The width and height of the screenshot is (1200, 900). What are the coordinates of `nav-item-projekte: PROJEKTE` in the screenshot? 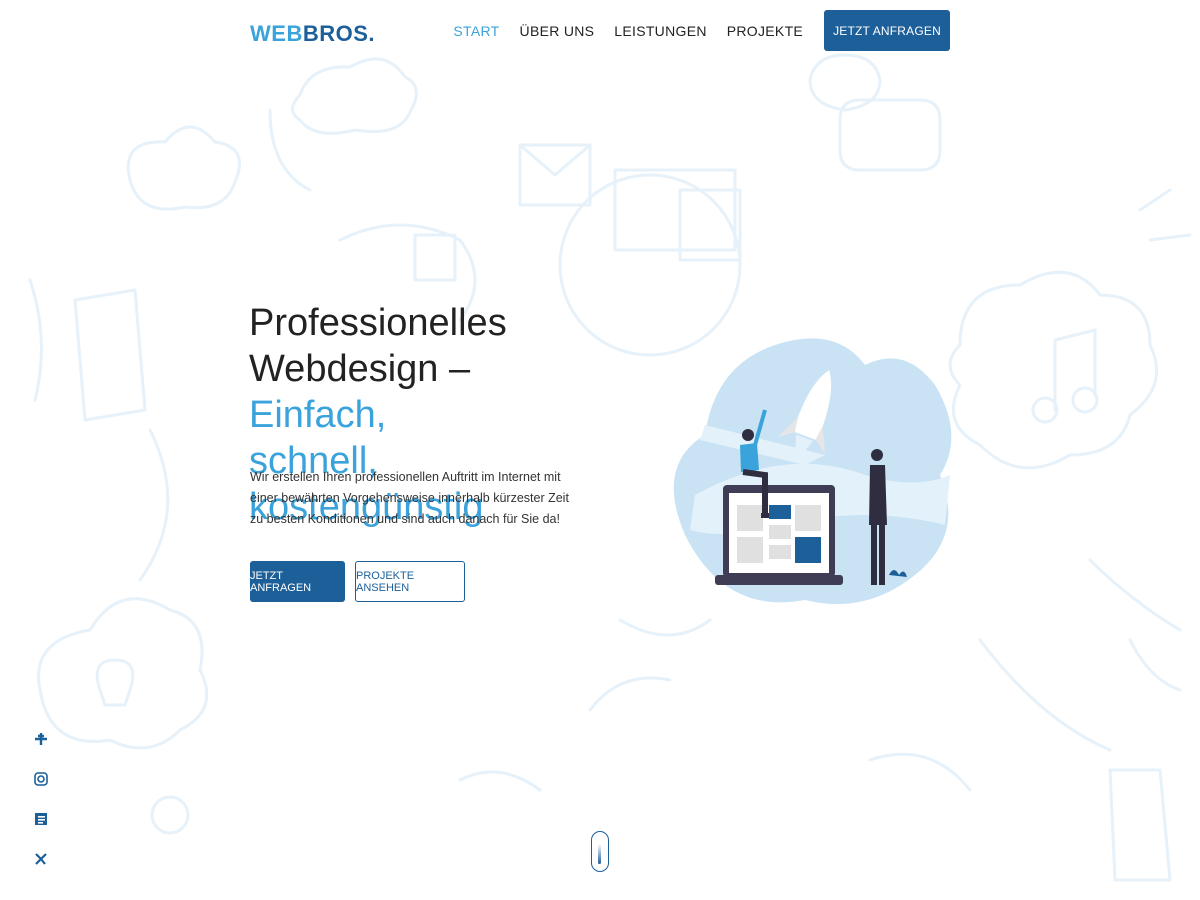 It's located at (765, 31).